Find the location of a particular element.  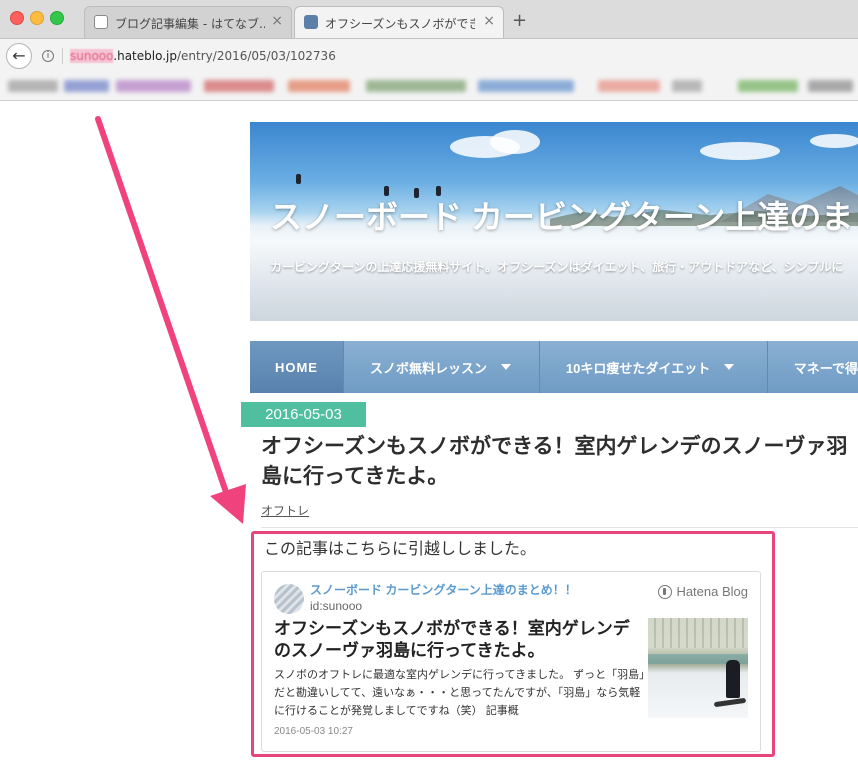

back-button: ← is located at coordinates (19, 56).